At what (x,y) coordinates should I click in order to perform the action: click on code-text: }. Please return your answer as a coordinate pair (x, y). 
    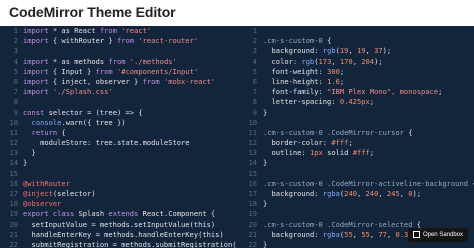
    Looking at the image, I should click on (265, 244).